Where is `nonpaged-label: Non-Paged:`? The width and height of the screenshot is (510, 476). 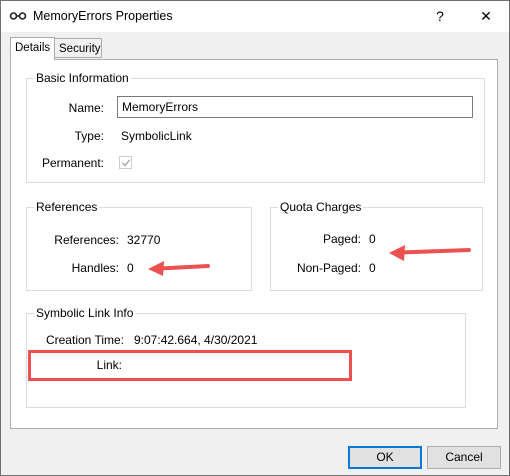 nonpaged-label: Non-Paged: is located at coordinates (328, 268).